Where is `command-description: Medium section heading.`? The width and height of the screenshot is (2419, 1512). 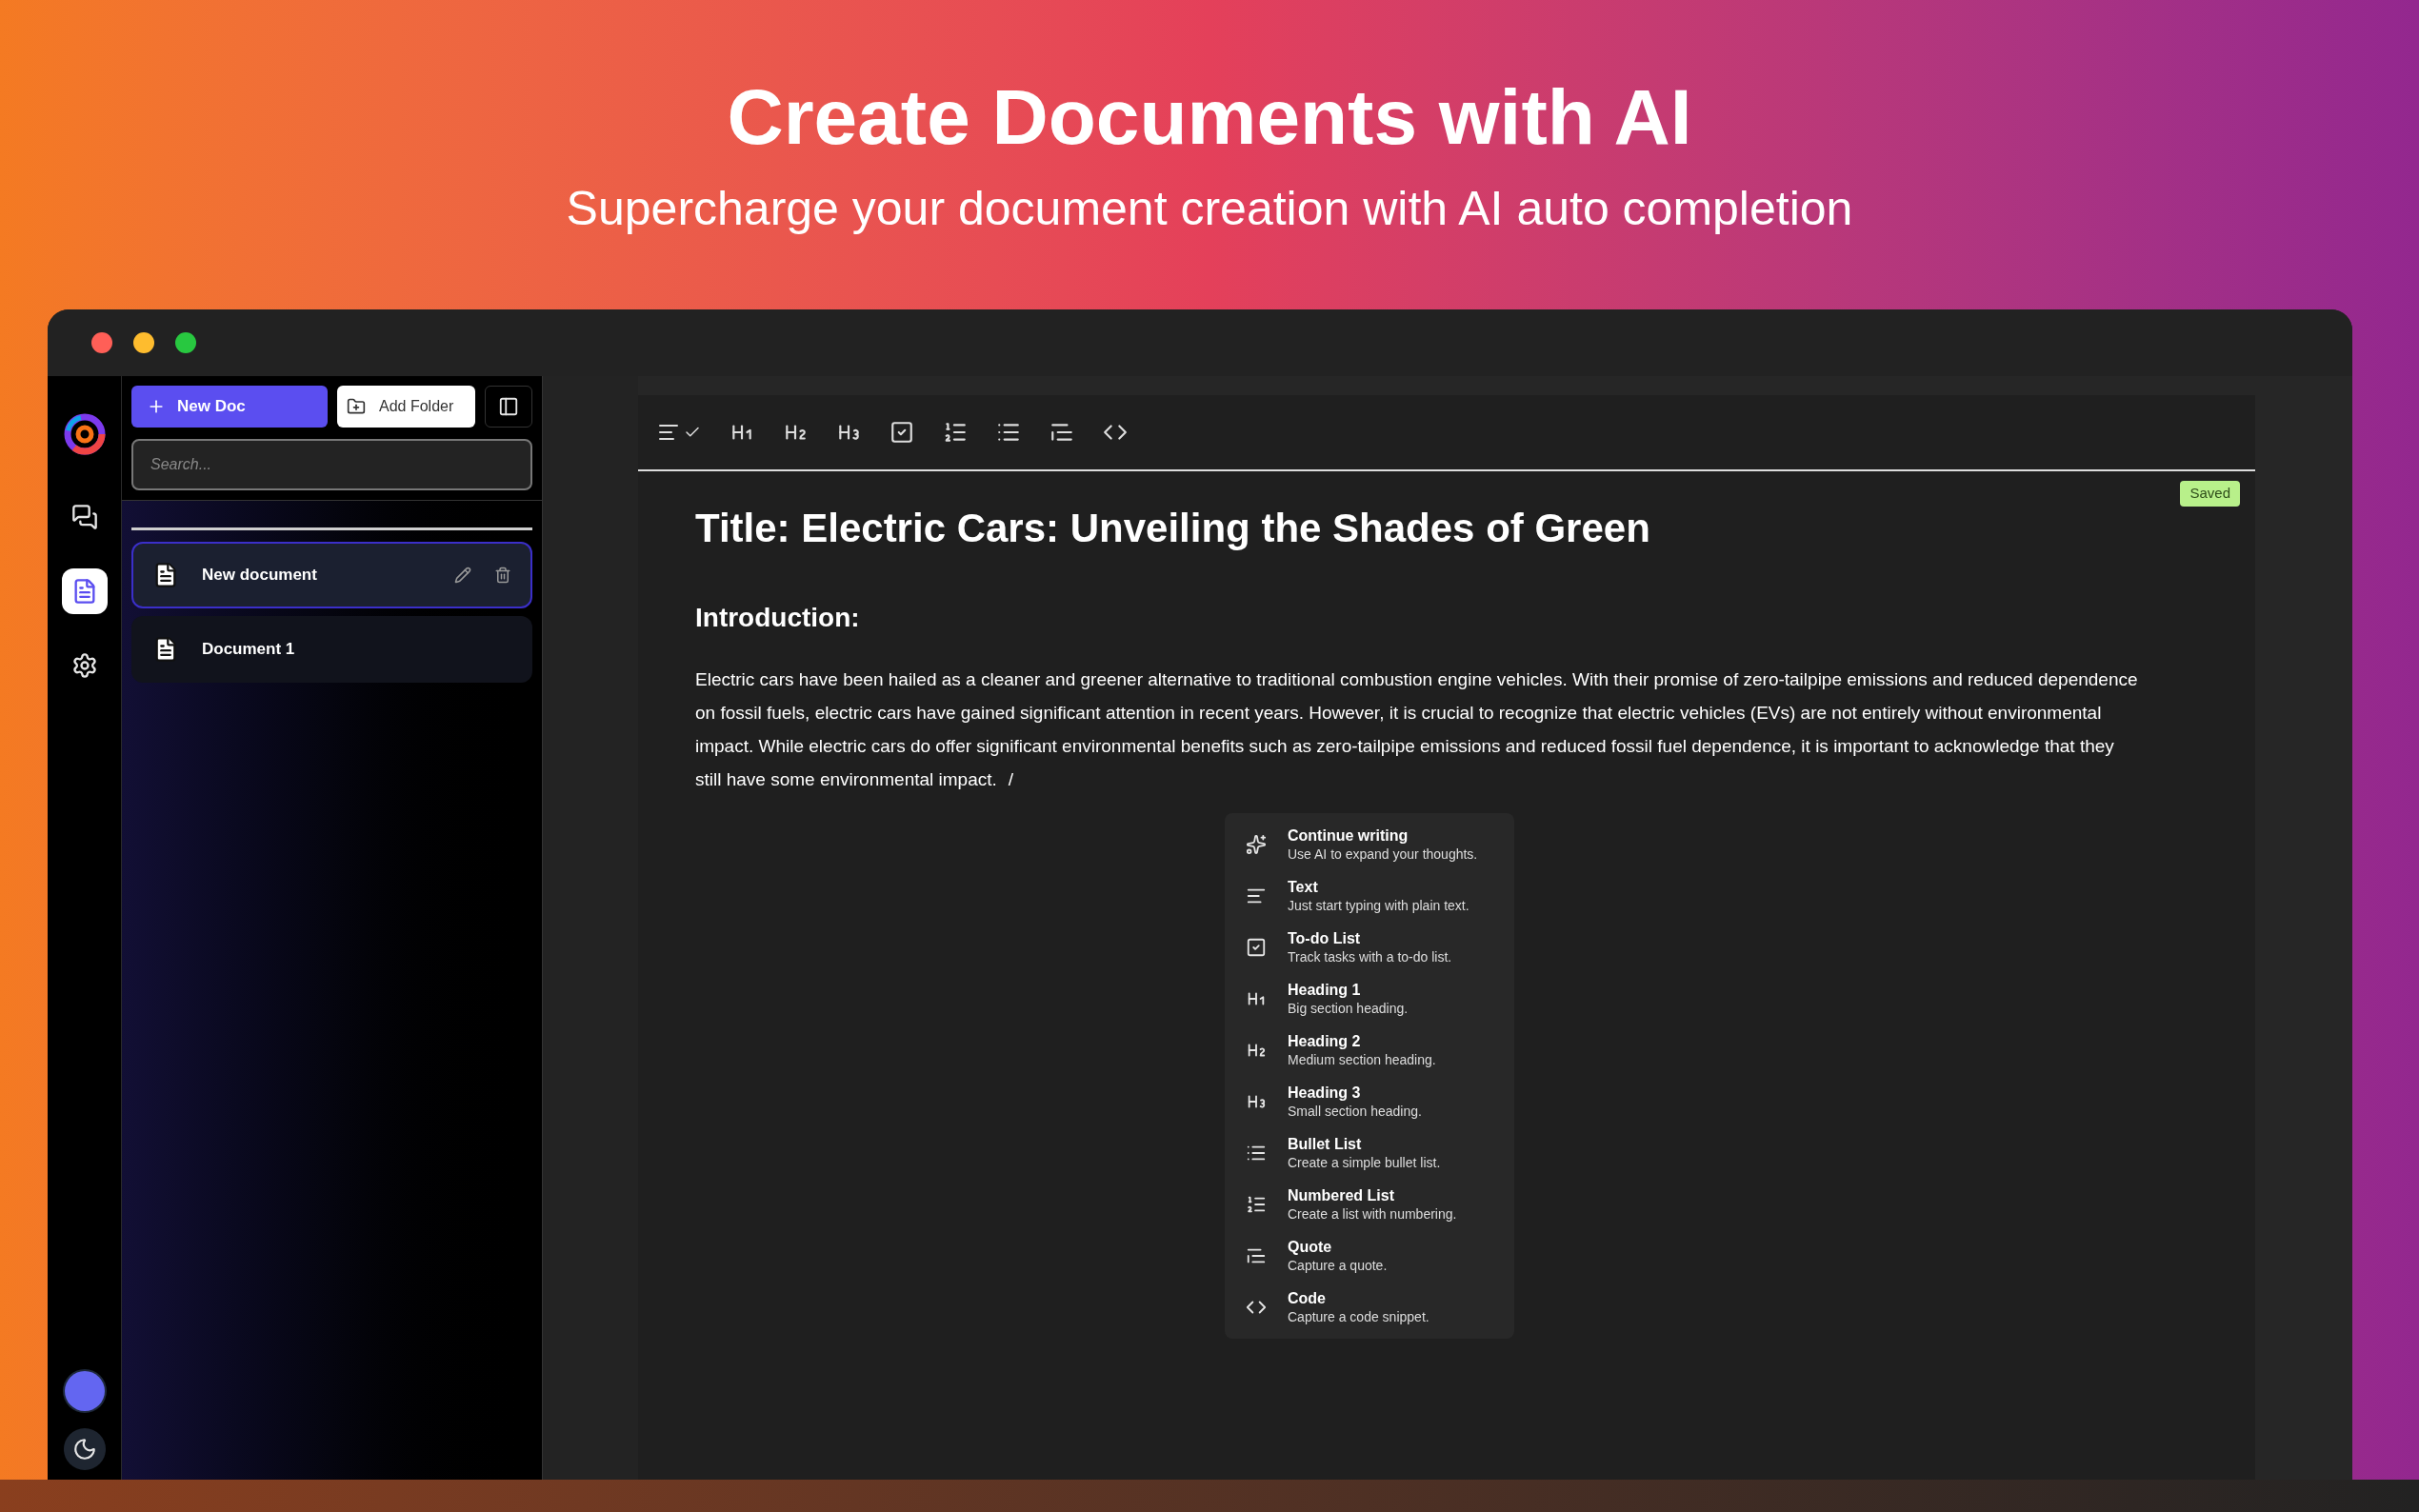 command-description: Medium section heading. is located at coordinates (1362, 1059).